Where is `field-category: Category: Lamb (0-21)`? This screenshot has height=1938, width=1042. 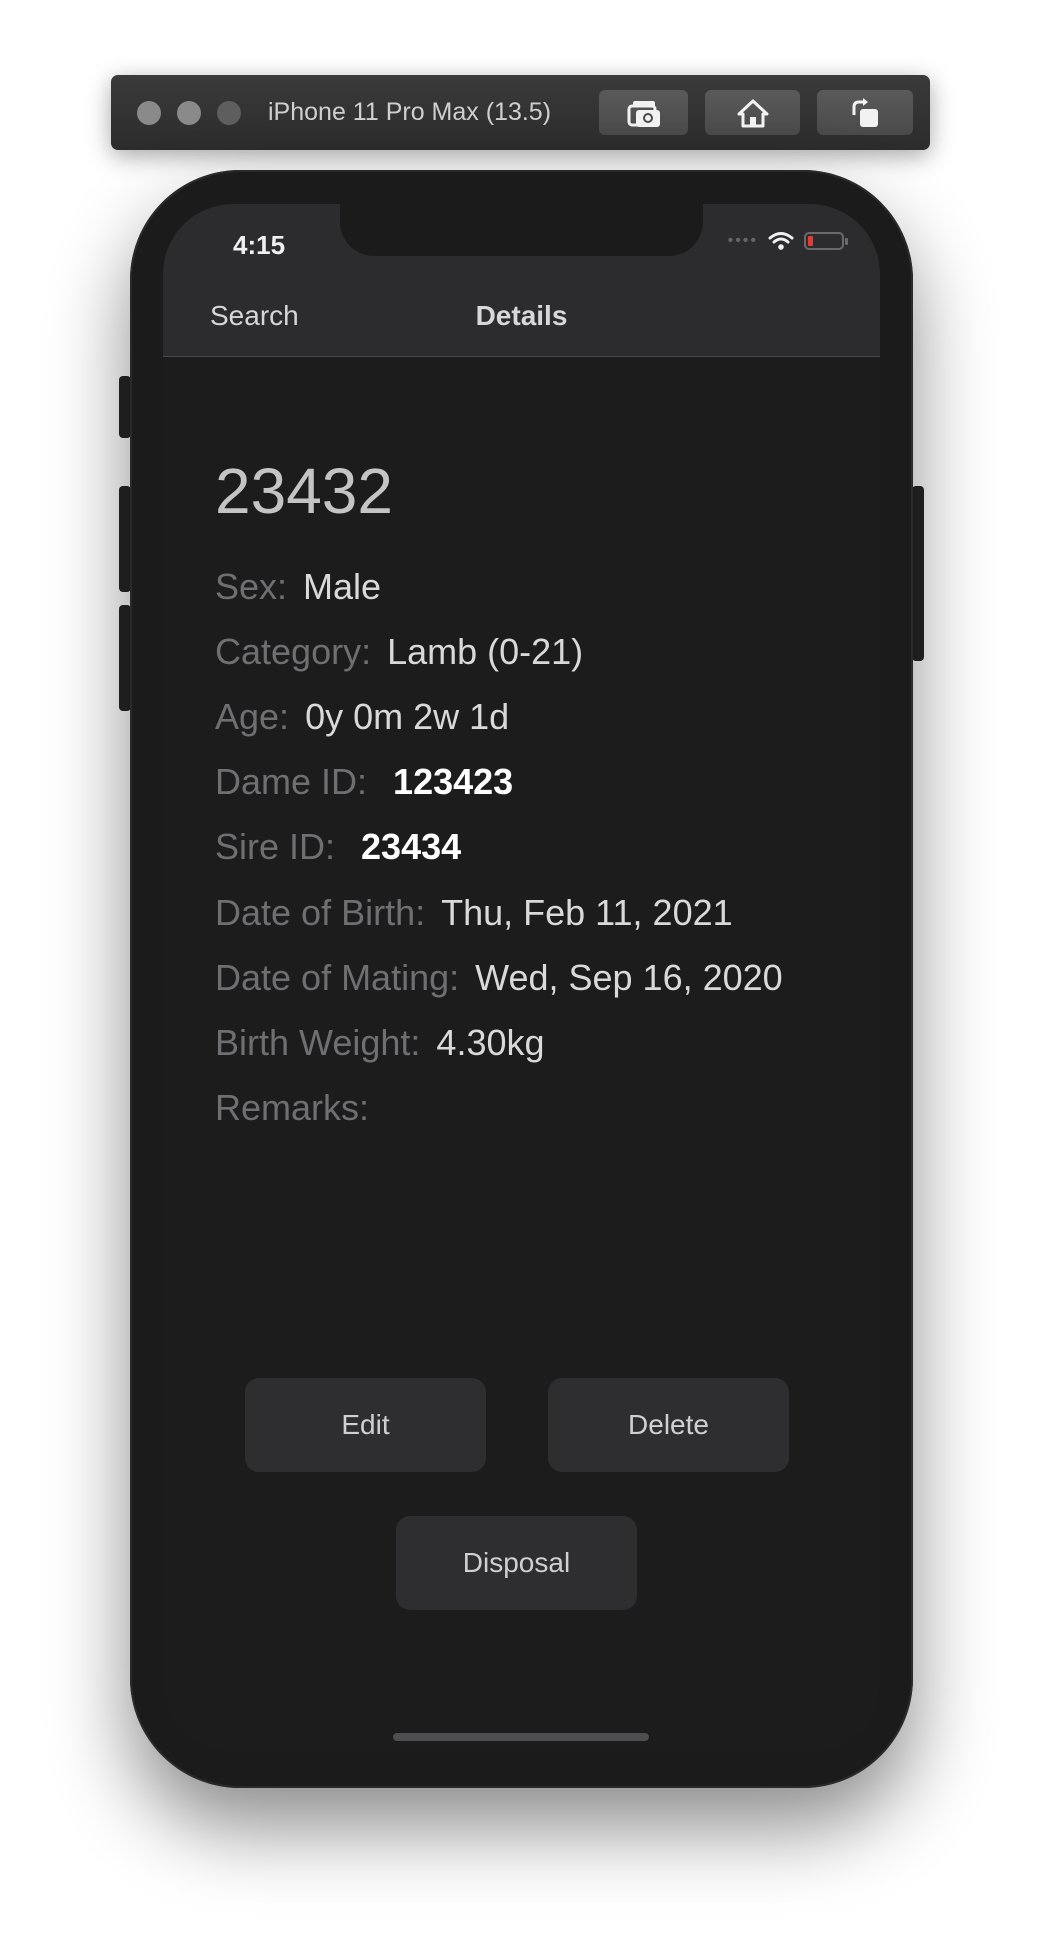
field-category: Category: Lamb (0-21) is located at coordinates (399, 652).